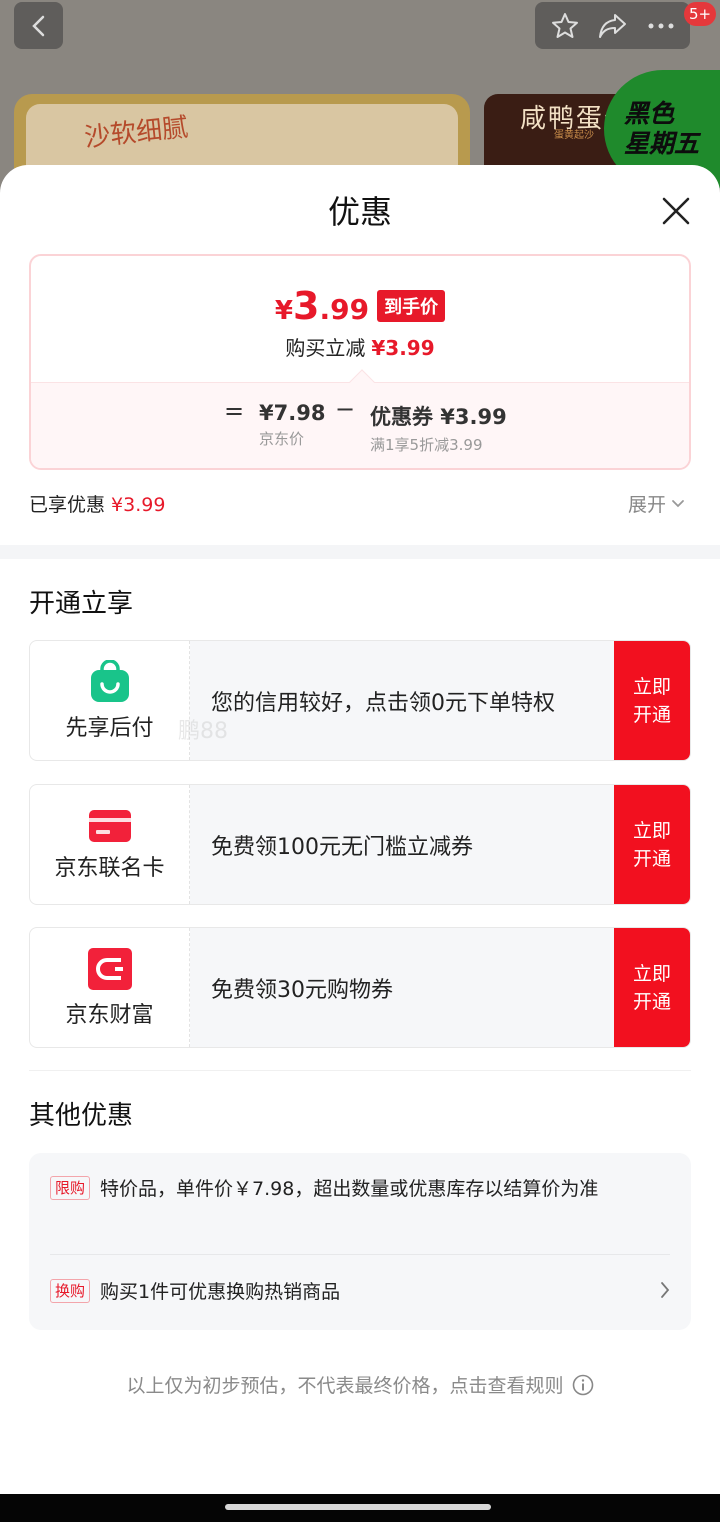 The width and height of the screenshot is (720, 1522). I want to click on offer-description: 免费领30元购物券, so click(402, 987).